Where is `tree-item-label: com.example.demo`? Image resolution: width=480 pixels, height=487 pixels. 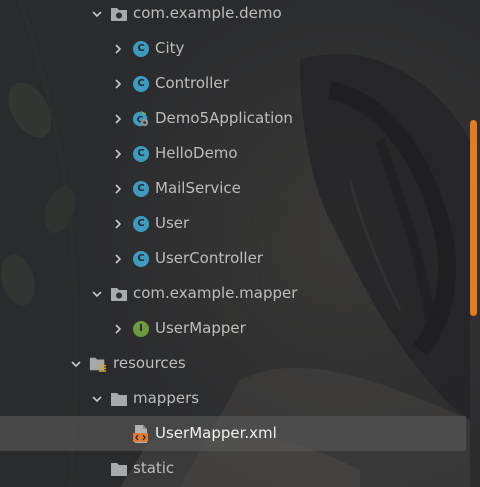 tree-item-label: com.example.demo is located at coordinates (207, 13).